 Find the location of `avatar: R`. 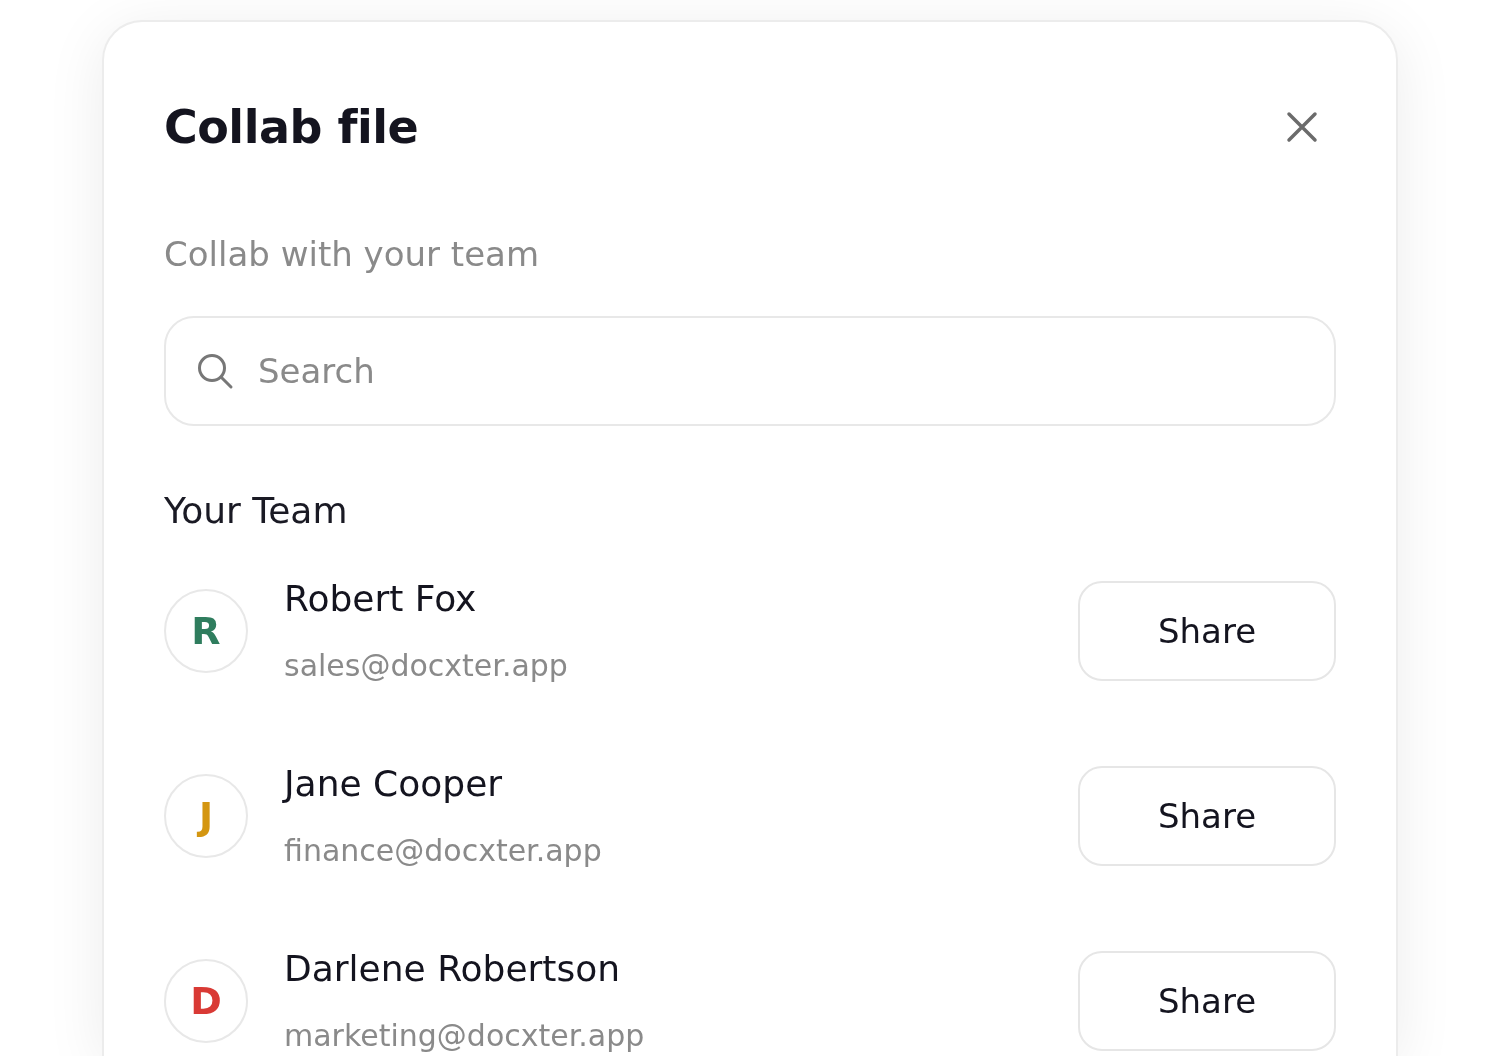

avatar: R is located at coordinates (206, 631).